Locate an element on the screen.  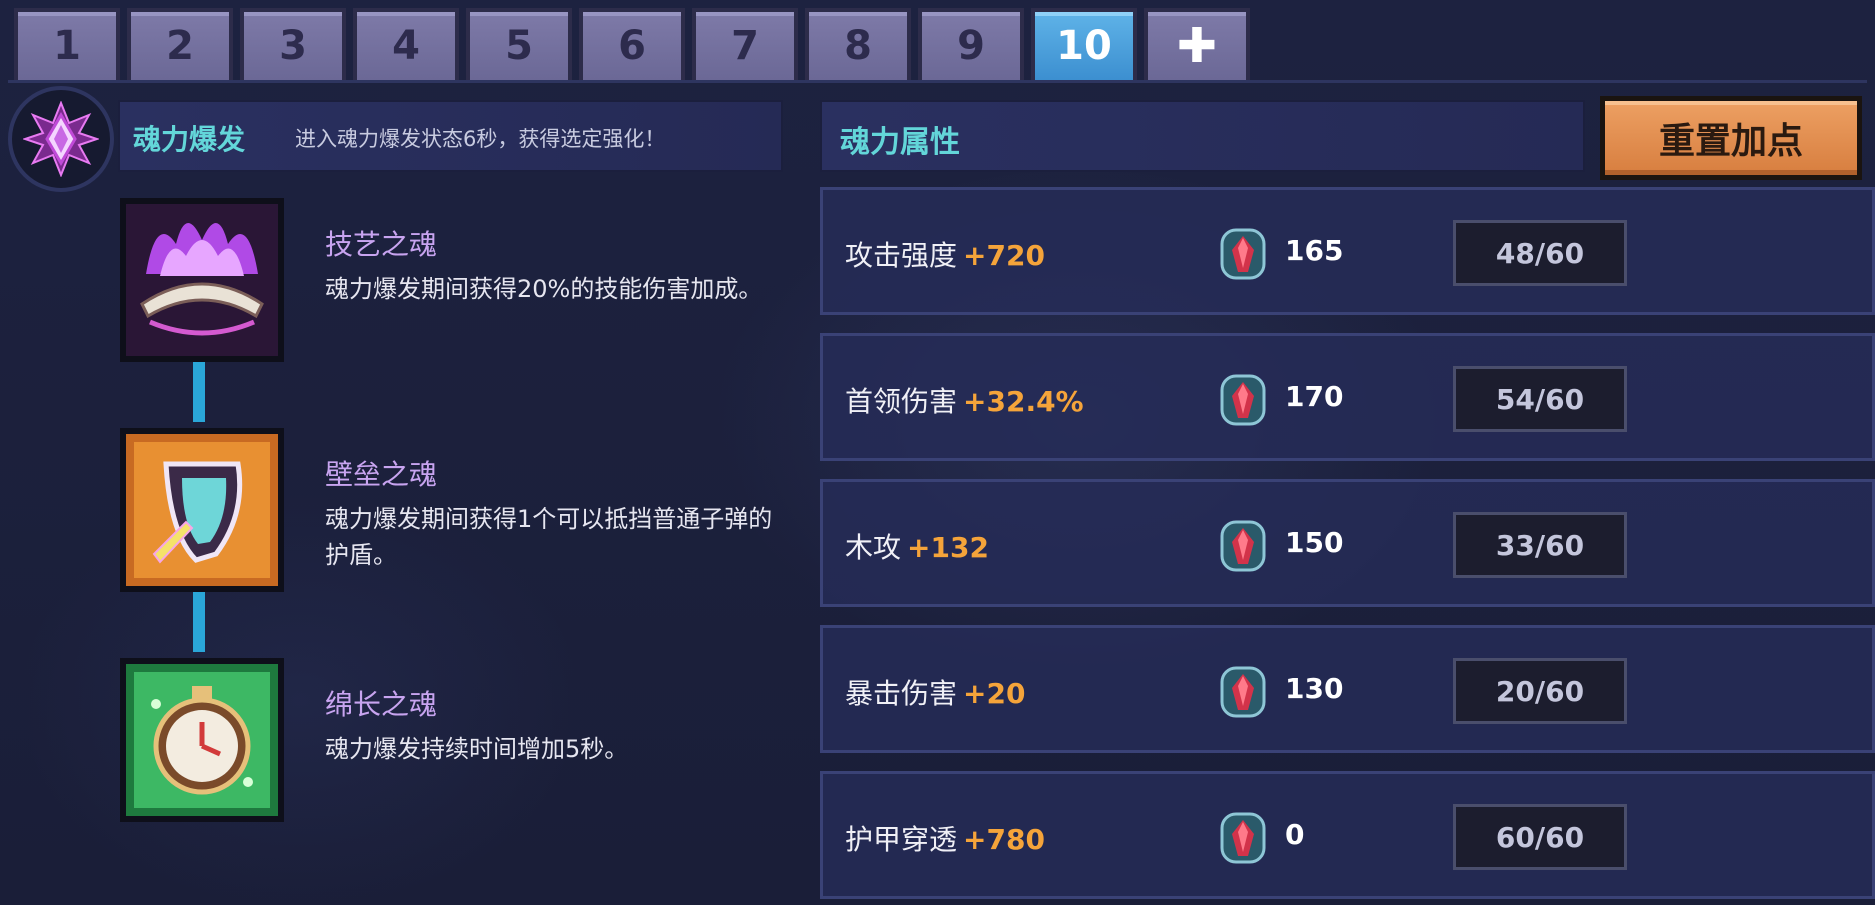
soul-name-lasting: 绵长之魂 is located at coordinates (381, 704).